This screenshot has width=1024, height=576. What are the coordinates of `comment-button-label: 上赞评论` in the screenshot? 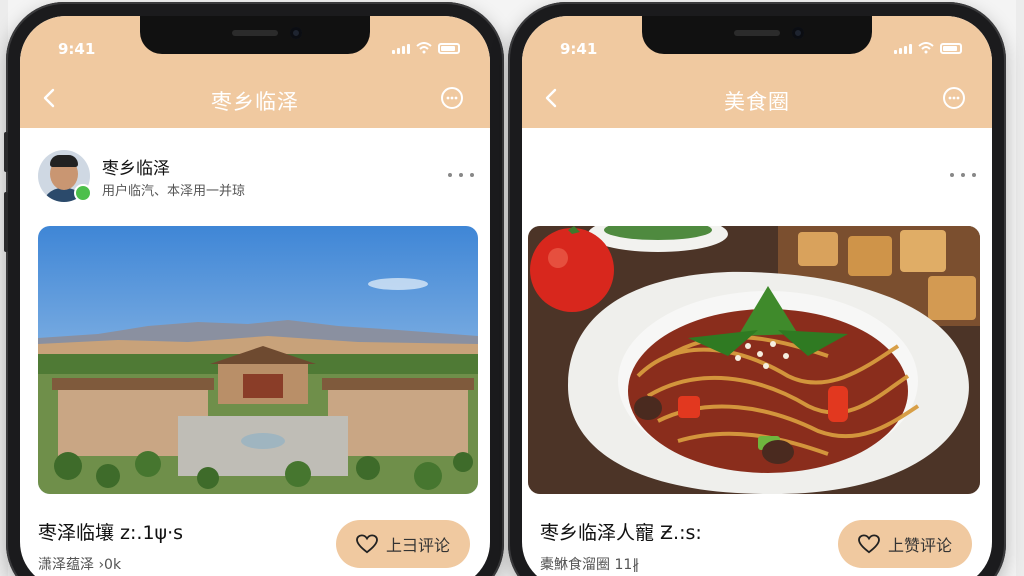 It's located at (919, 545).